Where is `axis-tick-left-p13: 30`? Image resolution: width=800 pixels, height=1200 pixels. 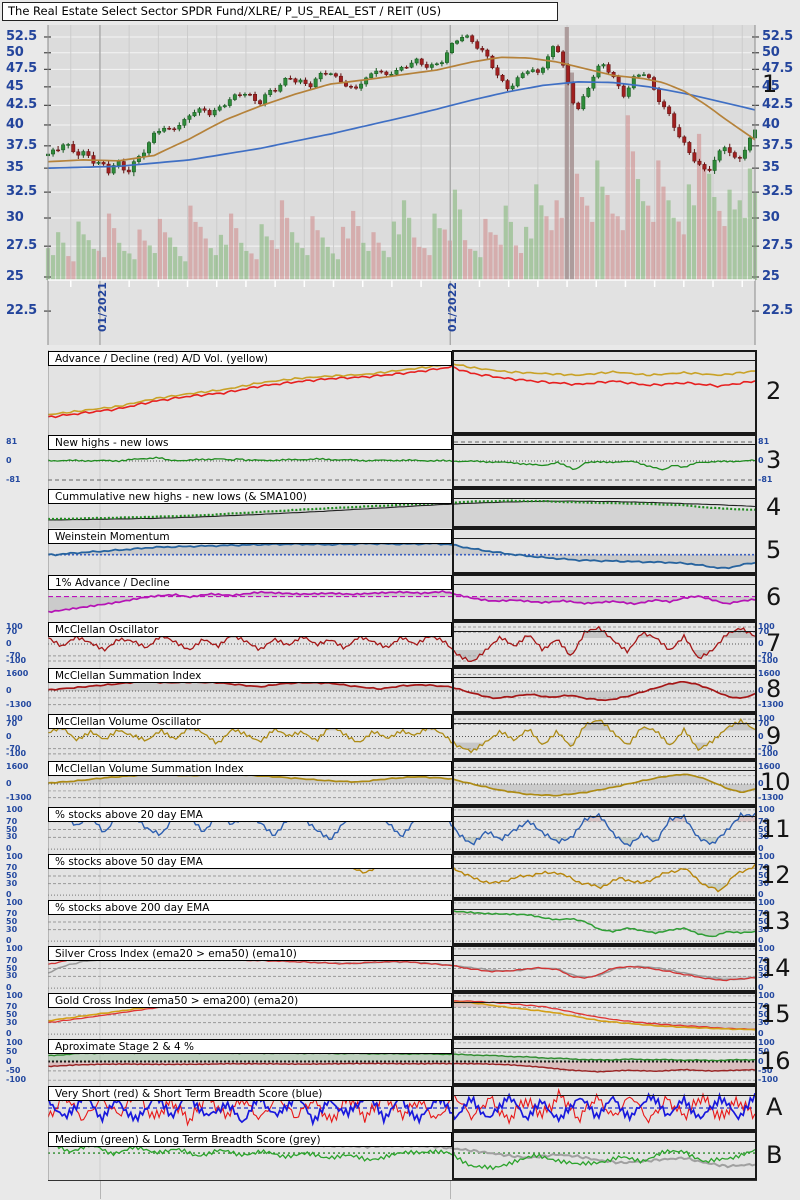
axis-tick-left-p13: 30 is located at coordinates (12, 929).